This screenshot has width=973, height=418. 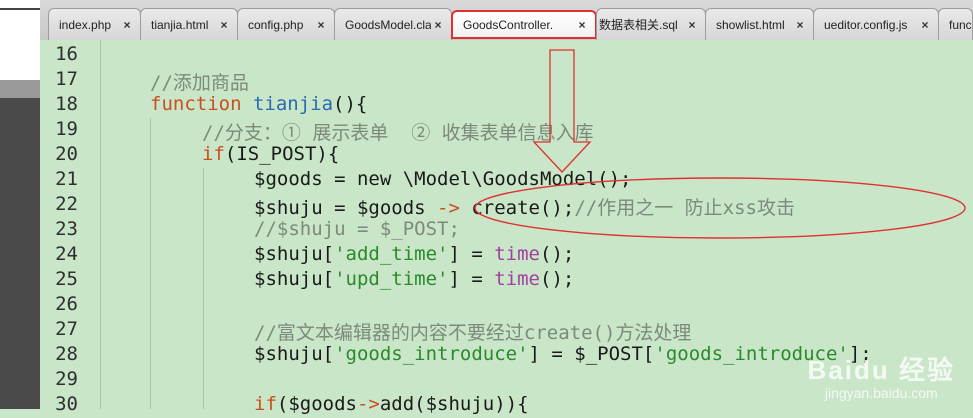 I want to click on string-literal: 'goods_introduce', so click(x=431, y=354).